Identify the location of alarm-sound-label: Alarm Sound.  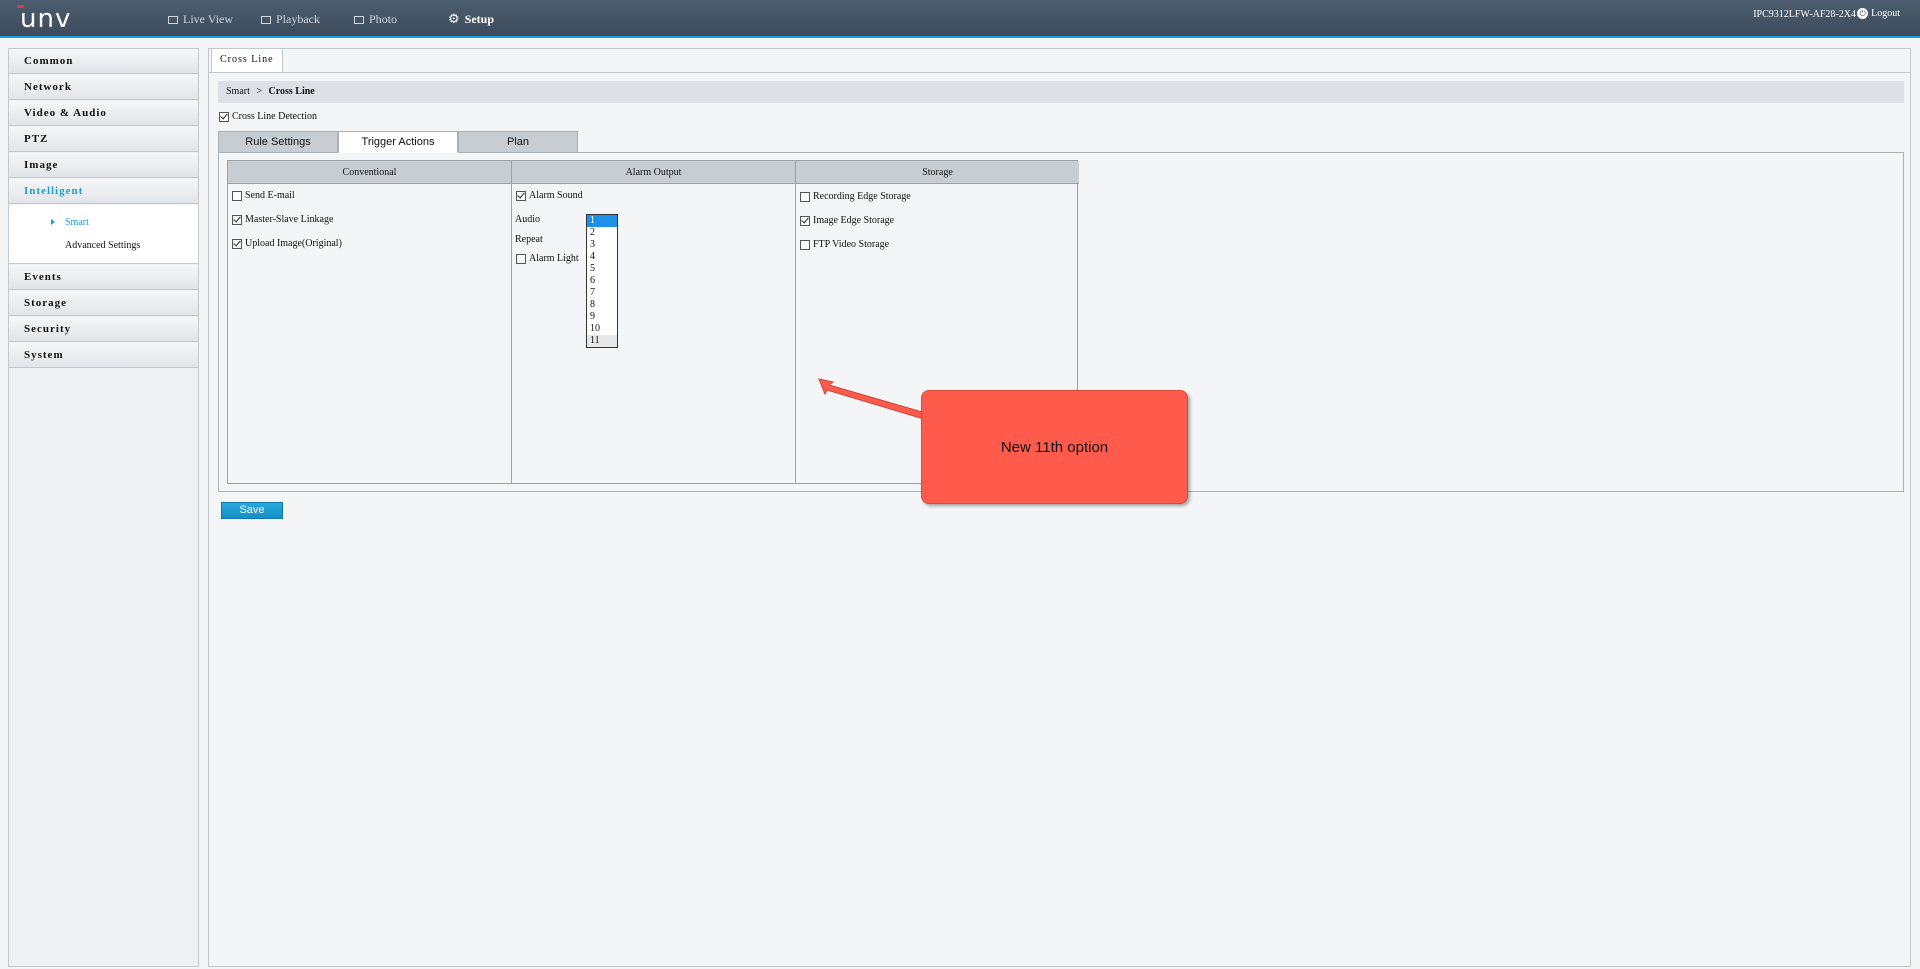
(556, 195).